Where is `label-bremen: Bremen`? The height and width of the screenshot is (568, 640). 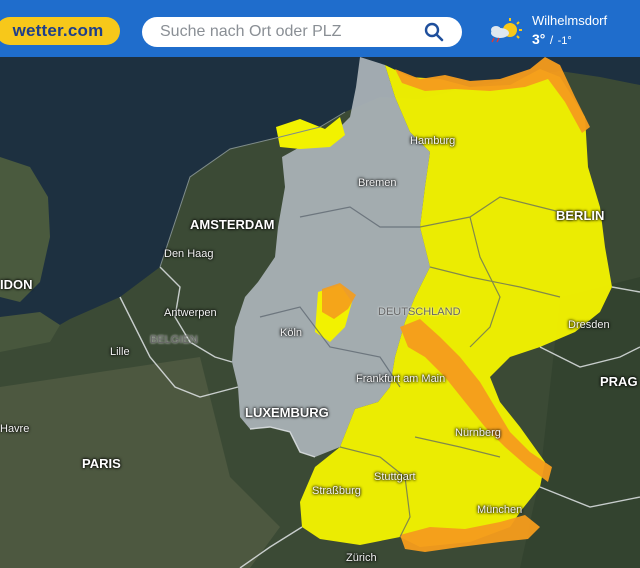
label-bremen: Bremen is located at coordinates (377, 183).